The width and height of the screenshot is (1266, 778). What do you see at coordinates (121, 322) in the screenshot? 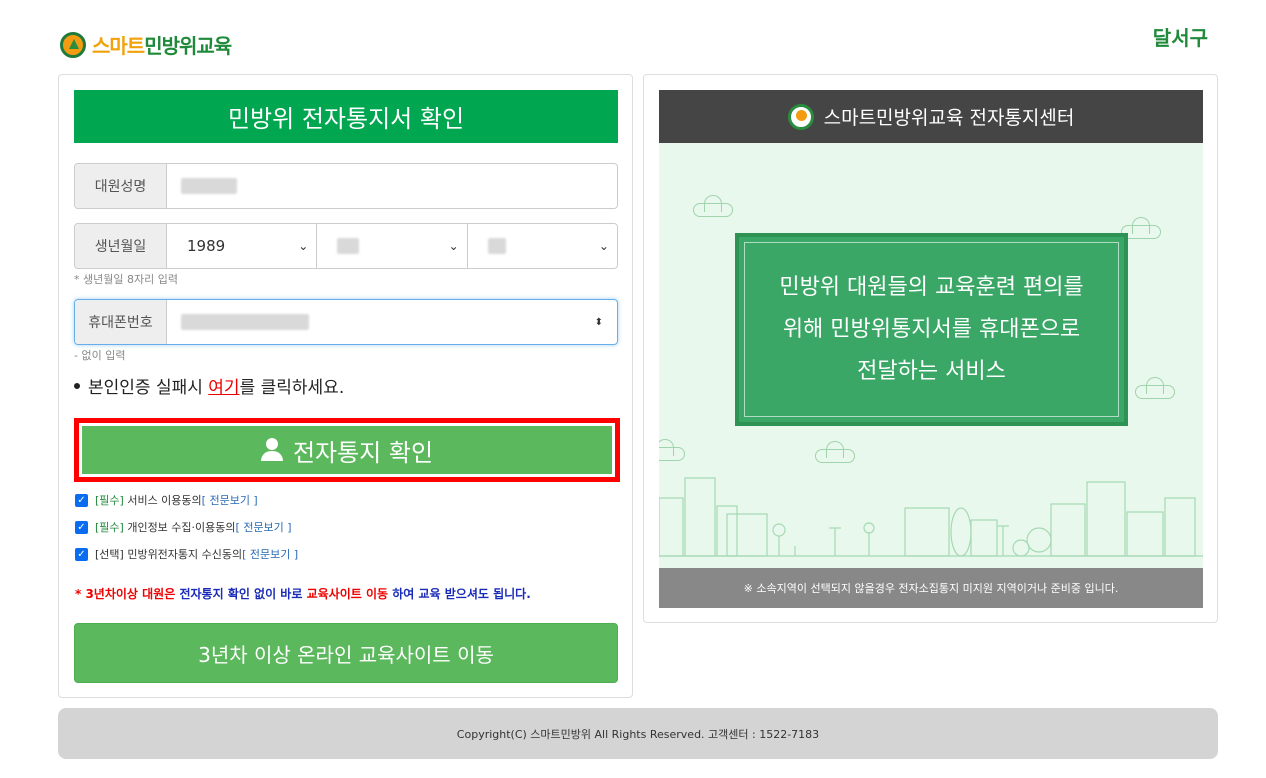
I see `phone-label: 휴대폰번호` at bounding box center [121, 322].